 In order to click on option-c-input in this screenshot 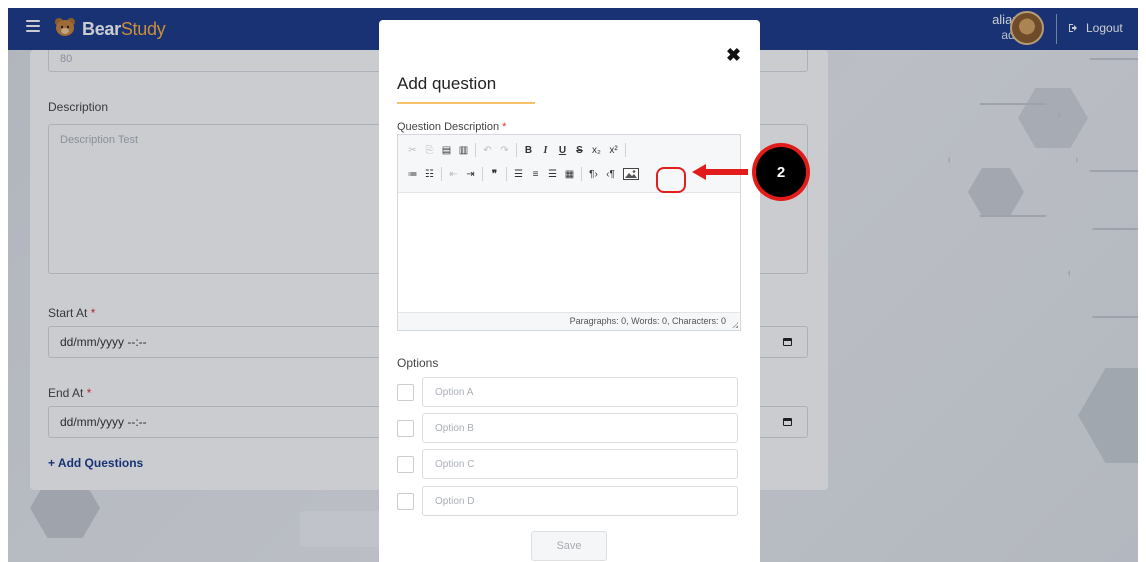, I will do `click(580, 464)`.